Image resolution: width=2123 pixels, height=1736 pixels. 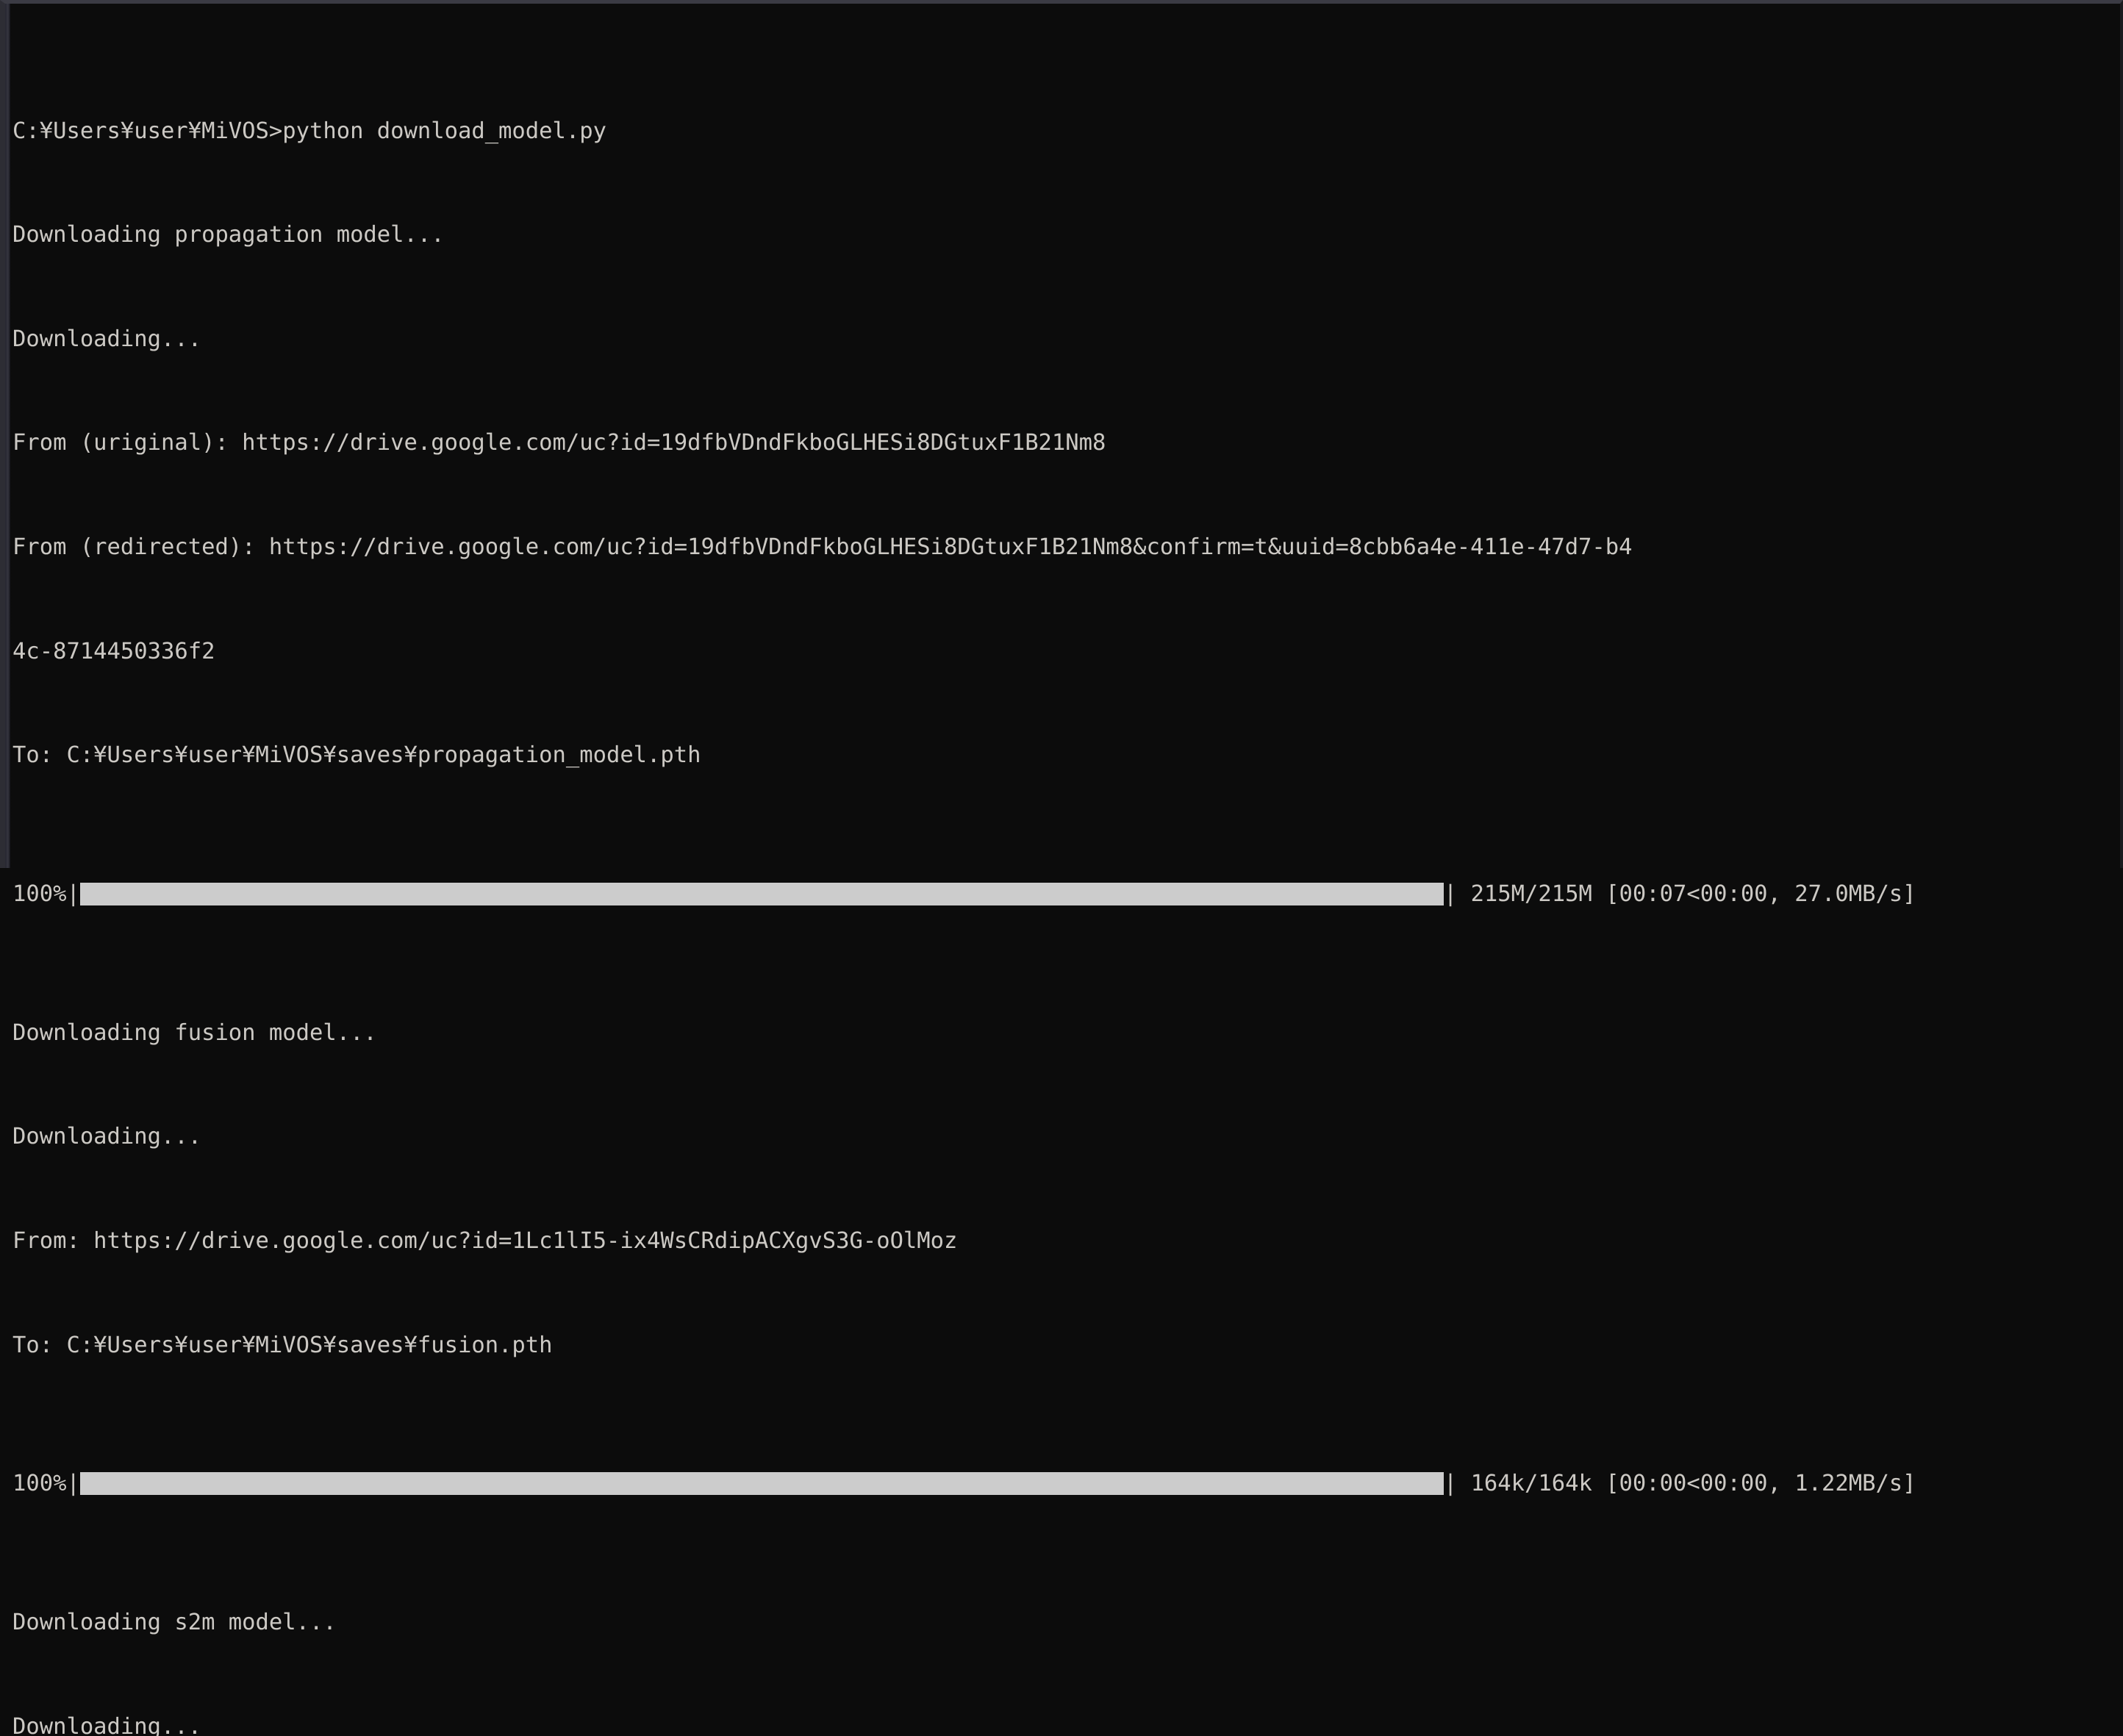 I want to click on window-left-edge, so click(x=7, y=436).